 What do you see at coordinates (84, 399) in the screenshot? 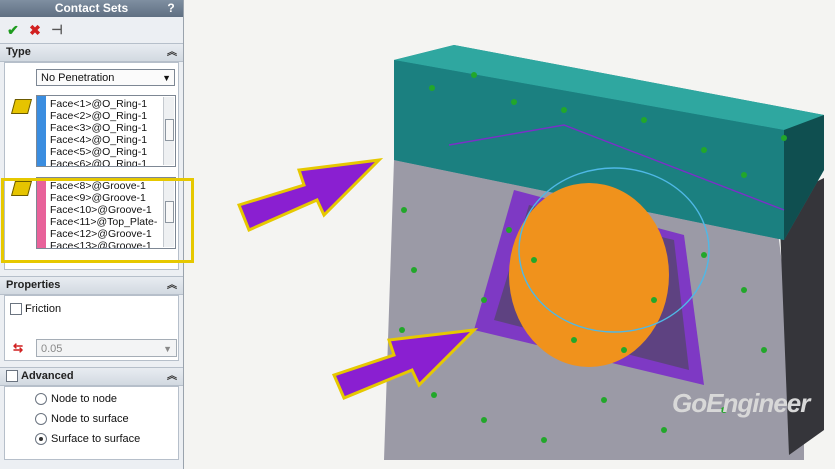
I see `option-label: Node to node` at bounding box center [84, 399].